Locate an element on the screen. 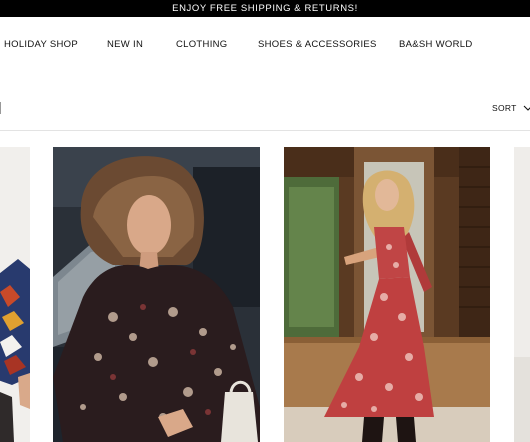 The image size is (530, 442). promo-banner: ENJOY FREE SHIPPING & RETURNS! is located at coordinates (265, 8).